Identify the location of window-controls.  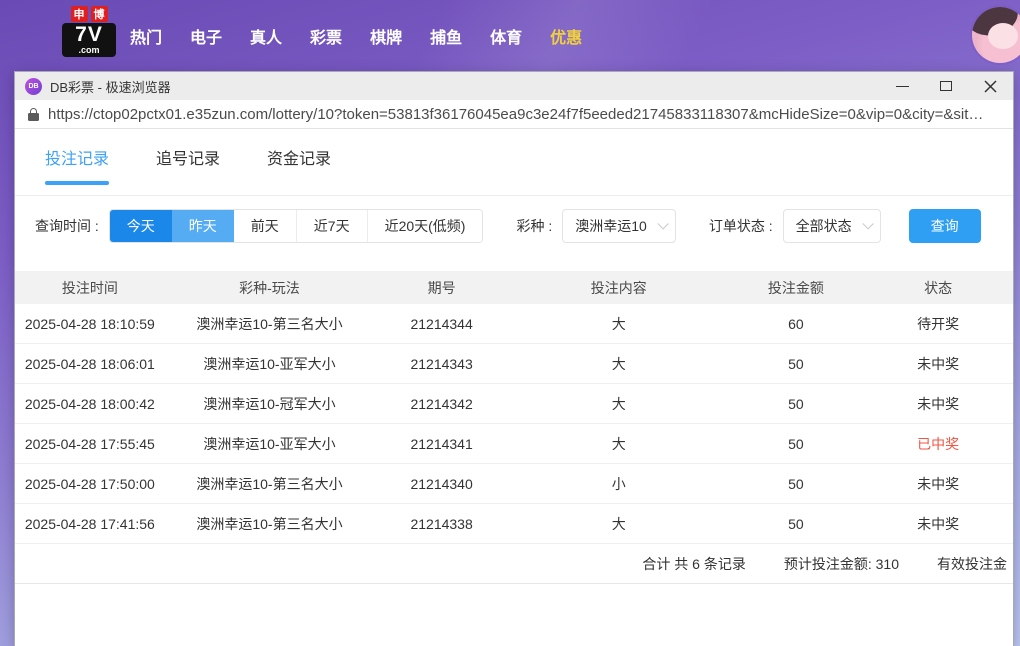
(939, 86).